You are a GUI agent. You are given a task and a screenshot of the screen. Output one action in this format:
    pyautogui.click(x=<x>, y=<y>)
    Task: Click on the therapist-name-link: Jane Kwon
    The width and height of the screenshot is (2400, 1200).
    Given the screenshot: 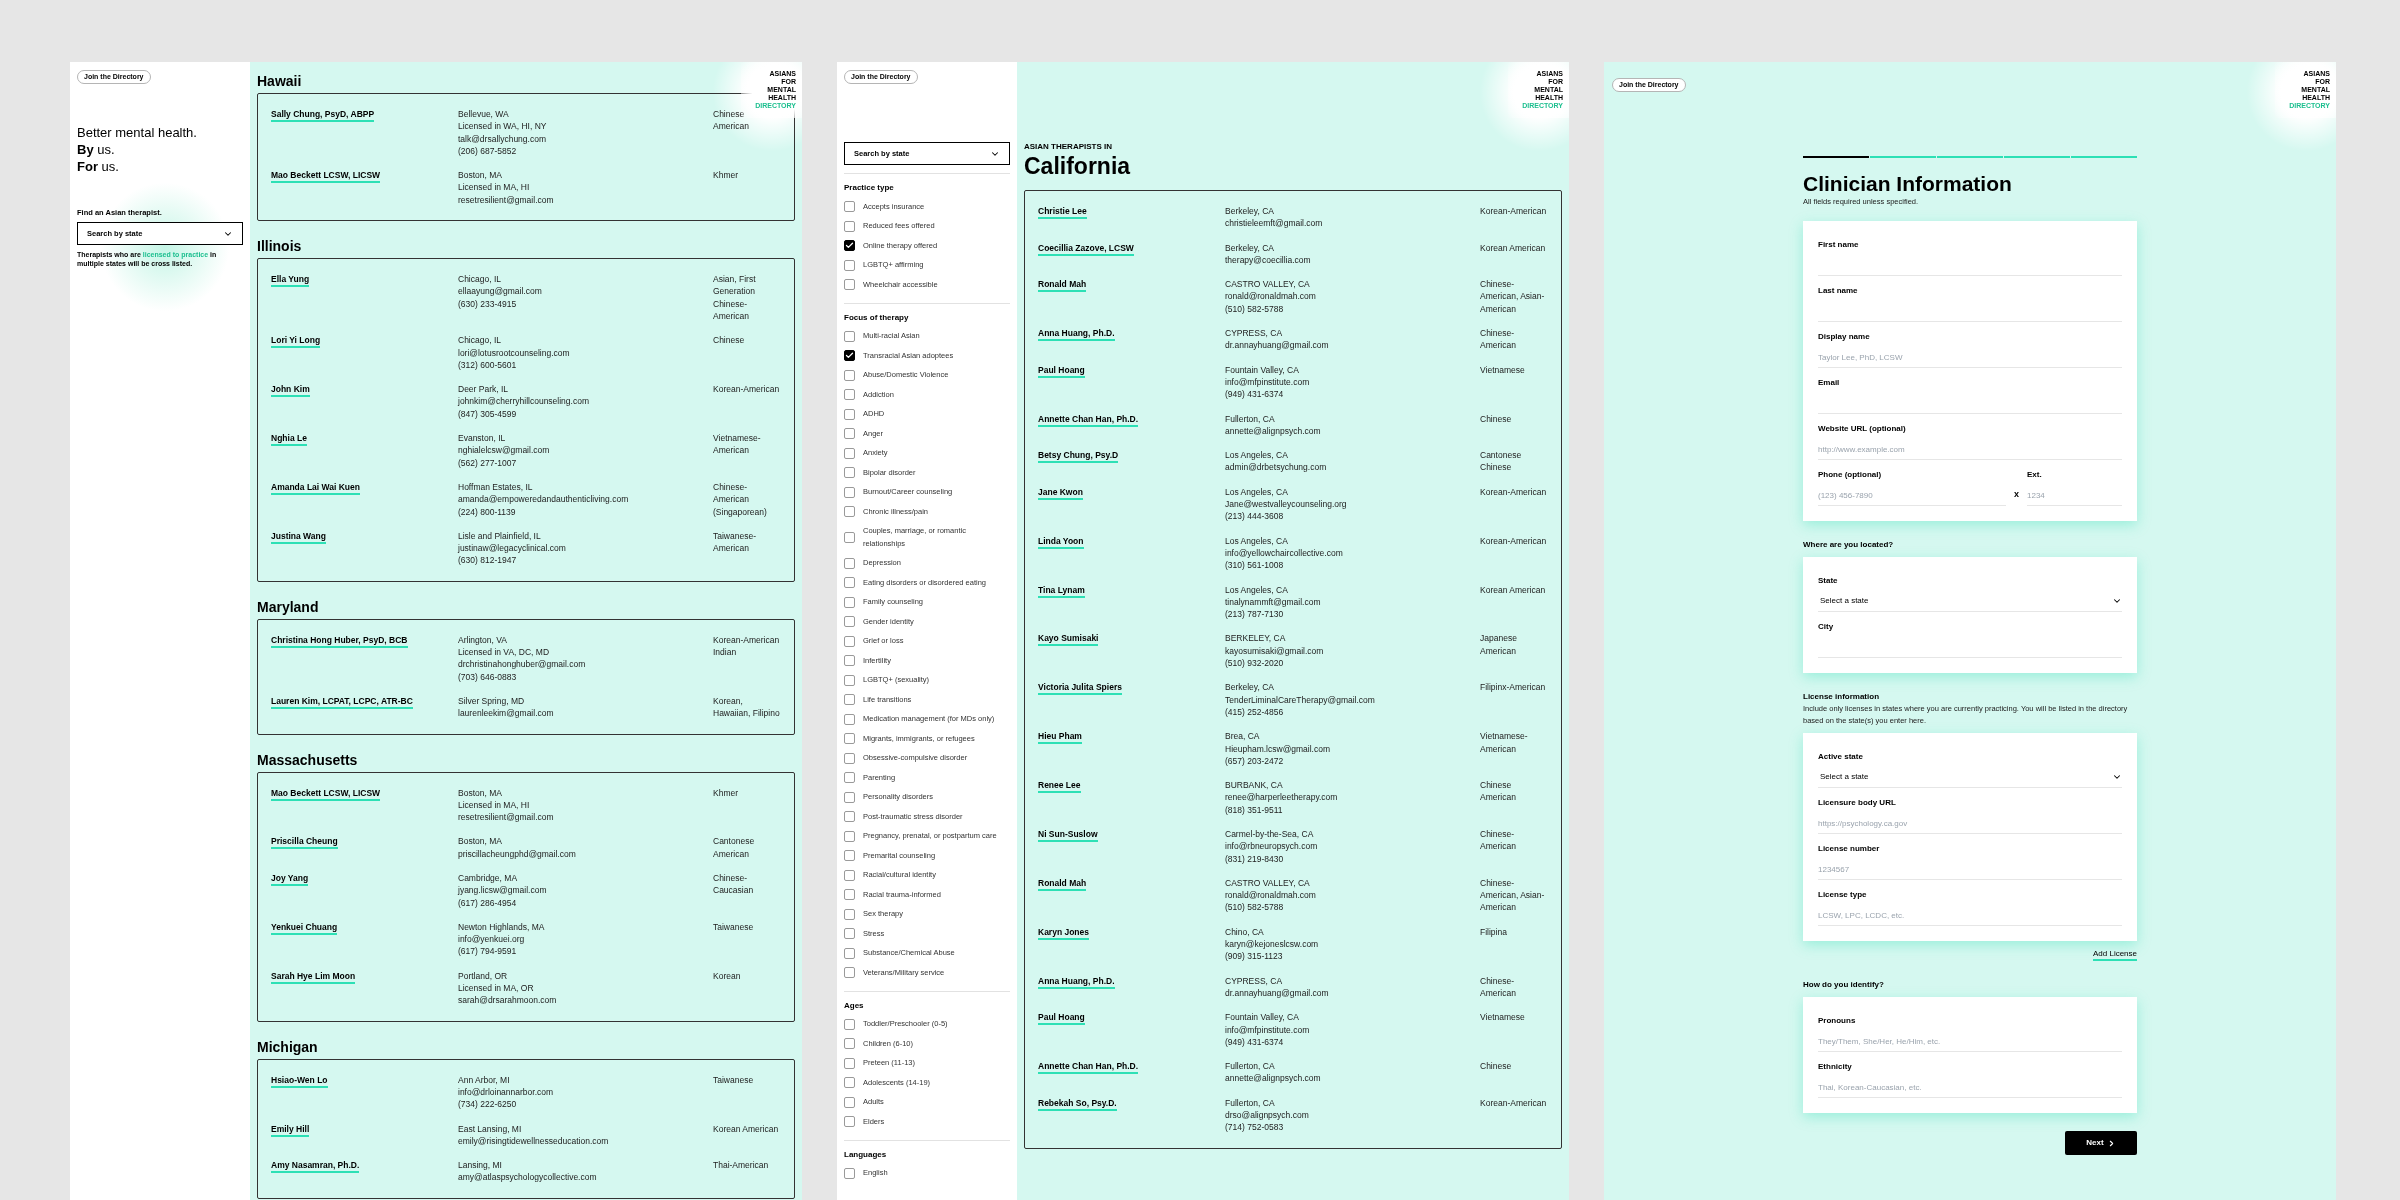 What is the action you would take?
    pyautogui.click(x=1060, y=493)
    